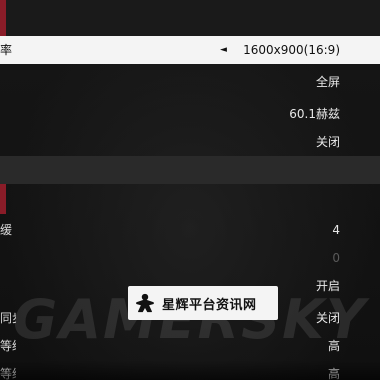 The image size is (380, 380). What do you see at coordinates (327, 318) in the screenshot?
I see `setting-value-vsync: 关闭` at bounding box center [327, 318].